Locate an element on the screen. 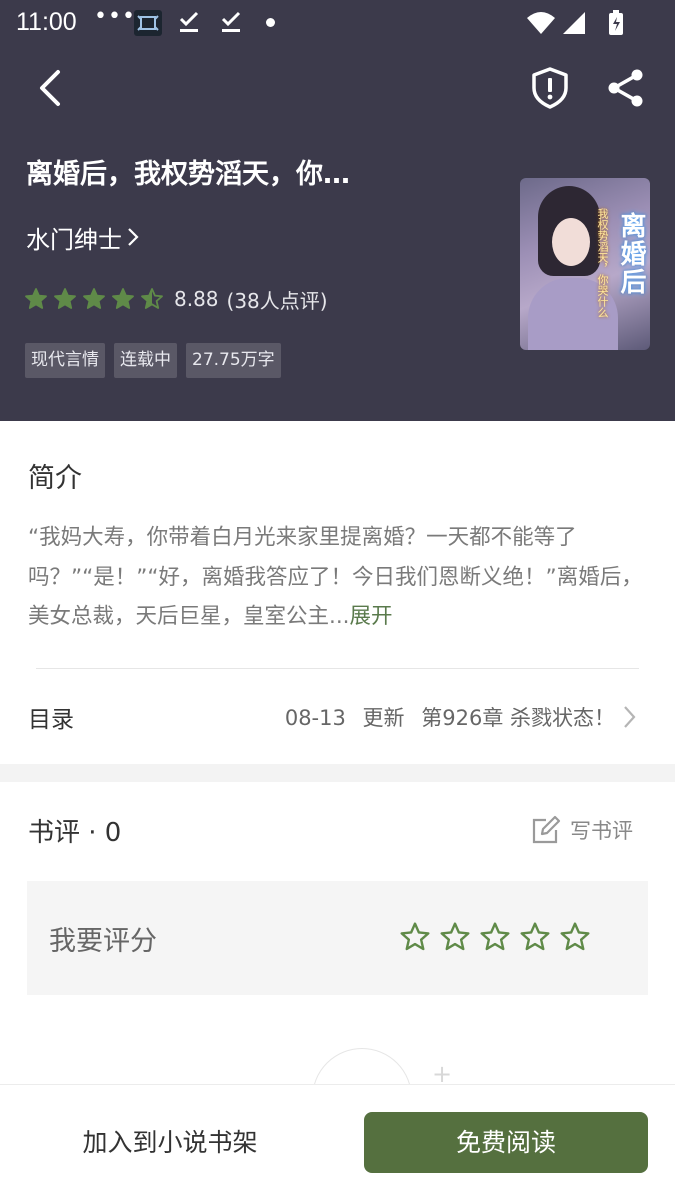 The width and height of the screenshot is (675, 1200). update-label: 更新 is located at coordinates (383, 718).